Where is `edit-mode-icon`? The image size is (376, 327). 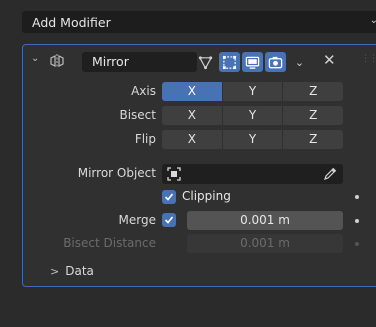
edit-mode-icon is located at coordinates (229, 62).